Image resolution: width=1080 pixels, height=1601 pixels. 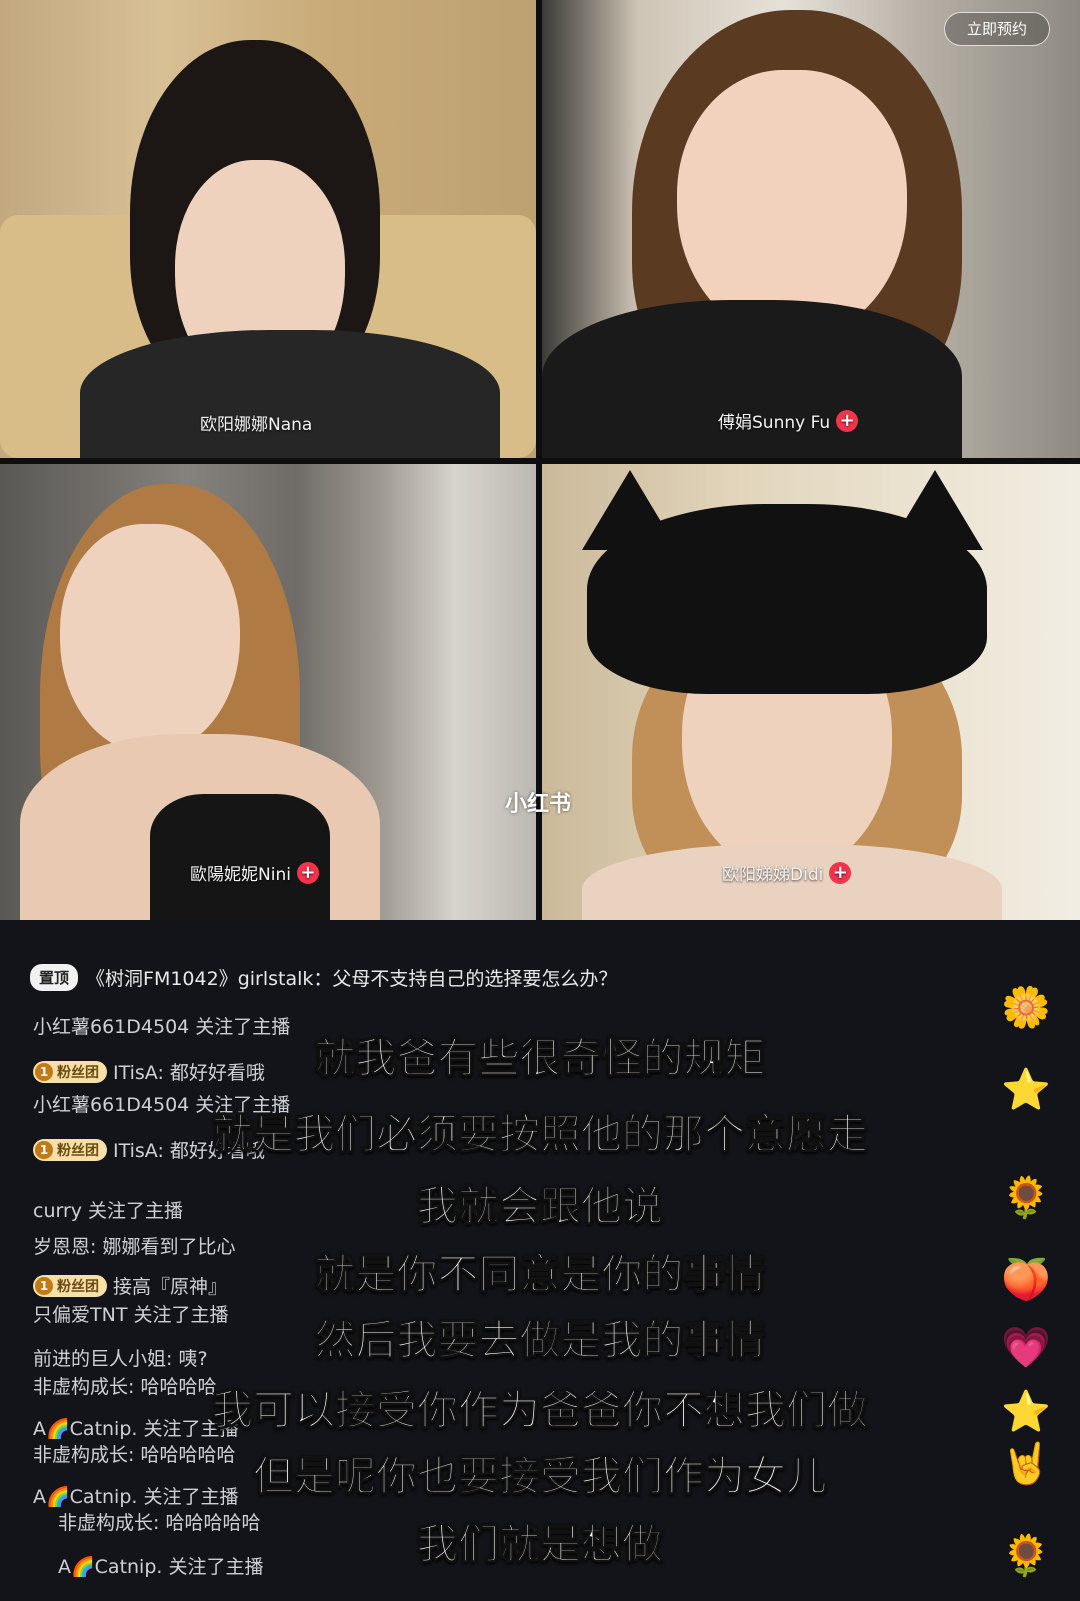 I want to click on participant-name-text: 歐陽妮妮Nini, so click(x=240, y=875).